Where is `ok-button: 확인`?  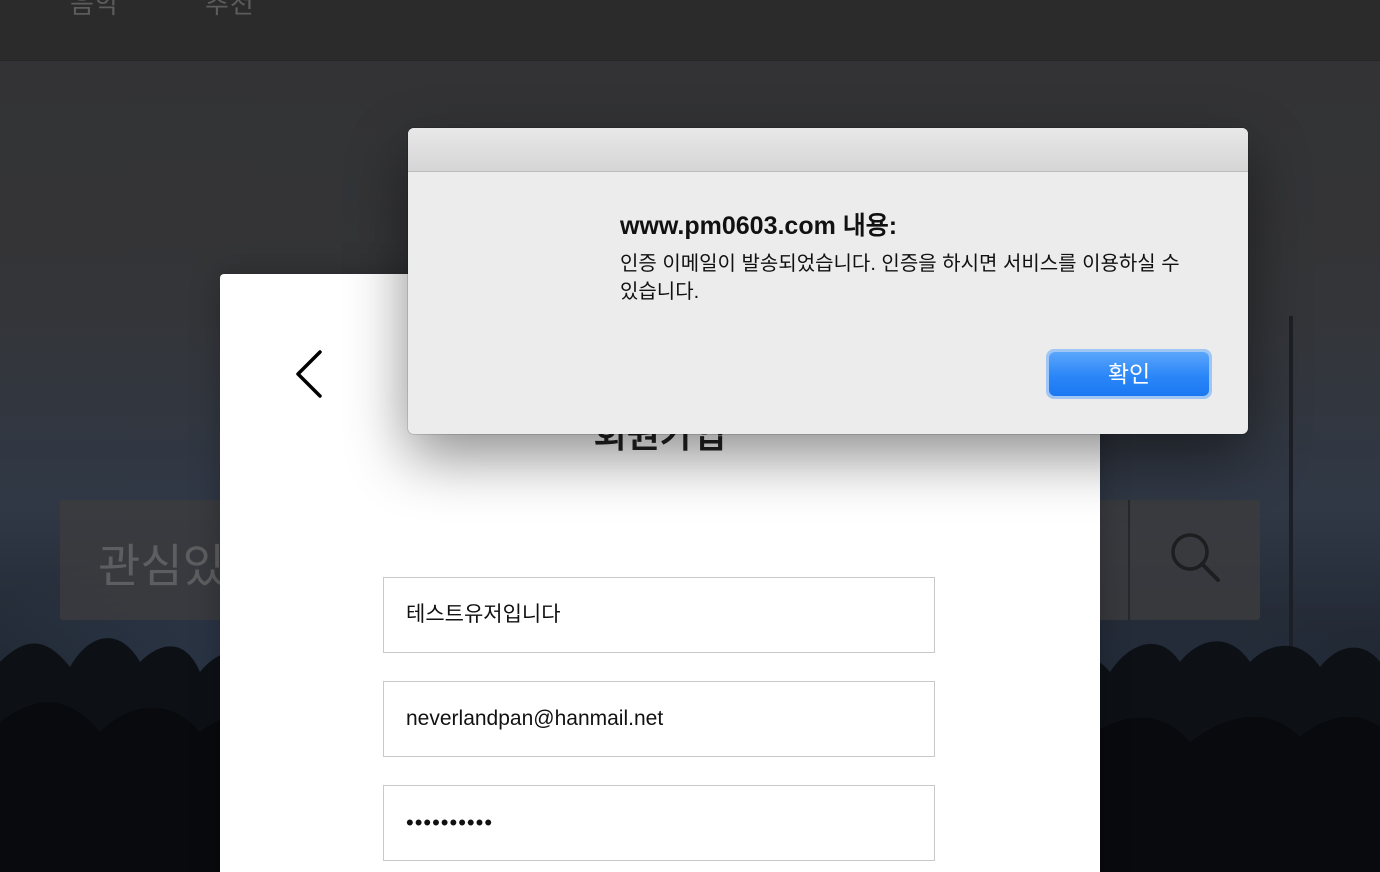
ok-button: 확인 is located at coordinates (1129, 374).